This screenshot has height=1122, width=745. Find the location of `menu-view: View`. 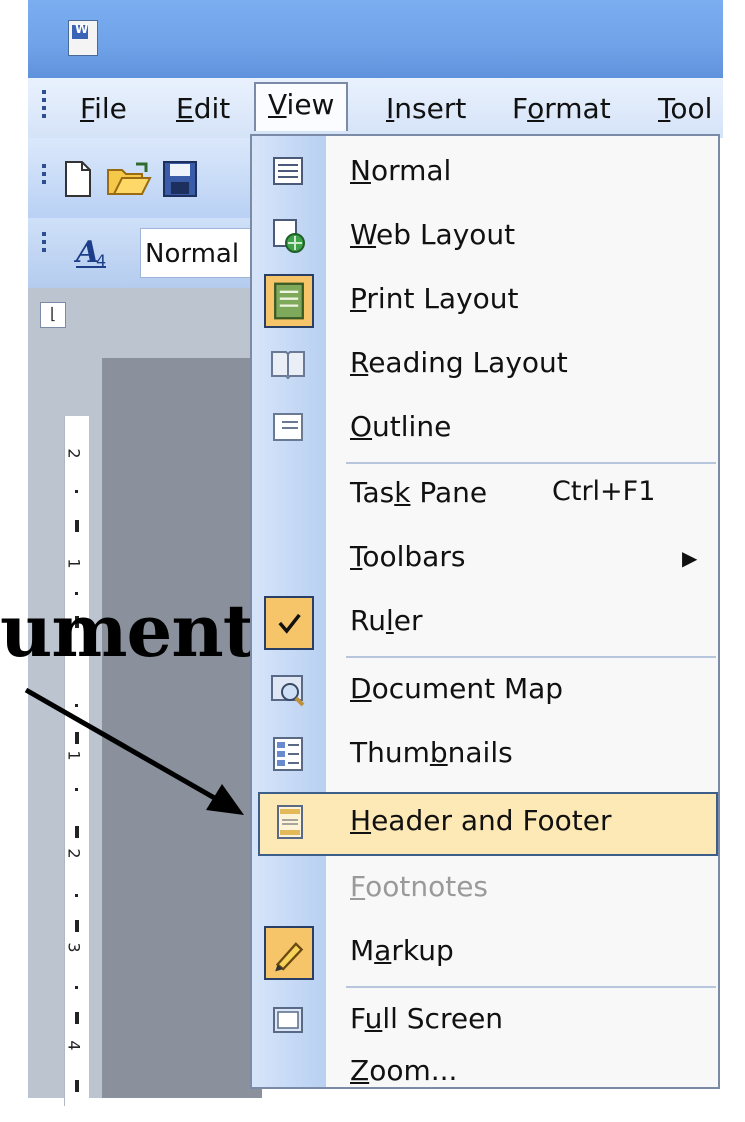

menu-view: View is located at coordinates (301, 106).